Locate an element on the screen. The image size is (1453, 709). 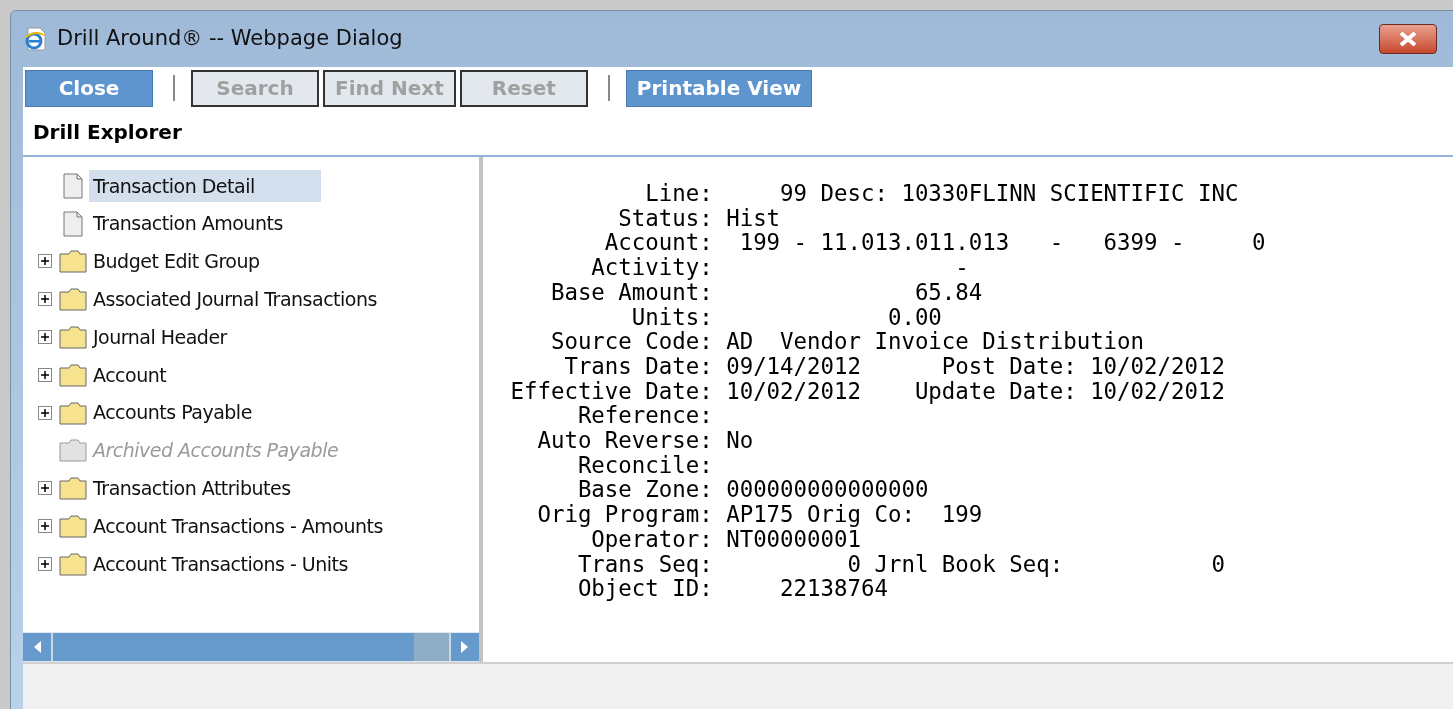
detail-line: Effective Date: 10/02/2012 Update Date: 10/02/2012 is located at coordinates (867, 391).